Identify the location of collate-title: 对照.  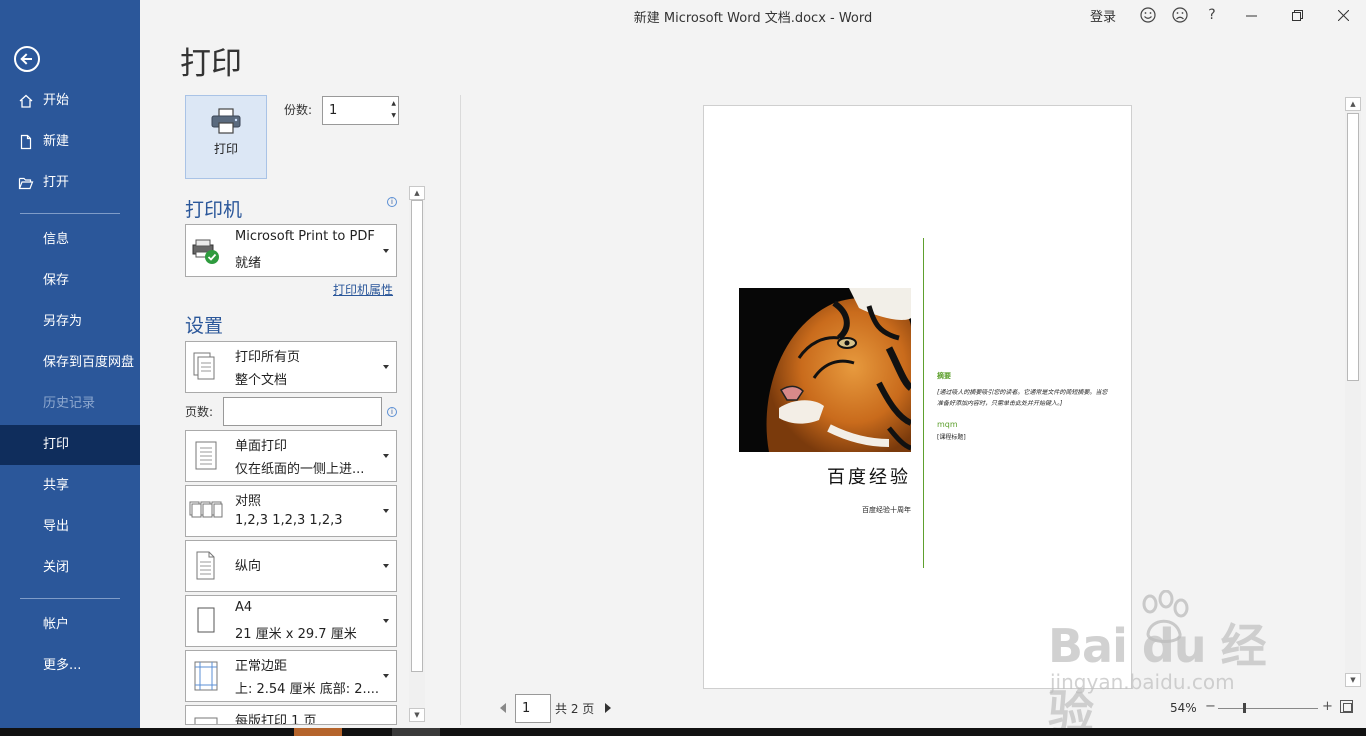
(248, 501).